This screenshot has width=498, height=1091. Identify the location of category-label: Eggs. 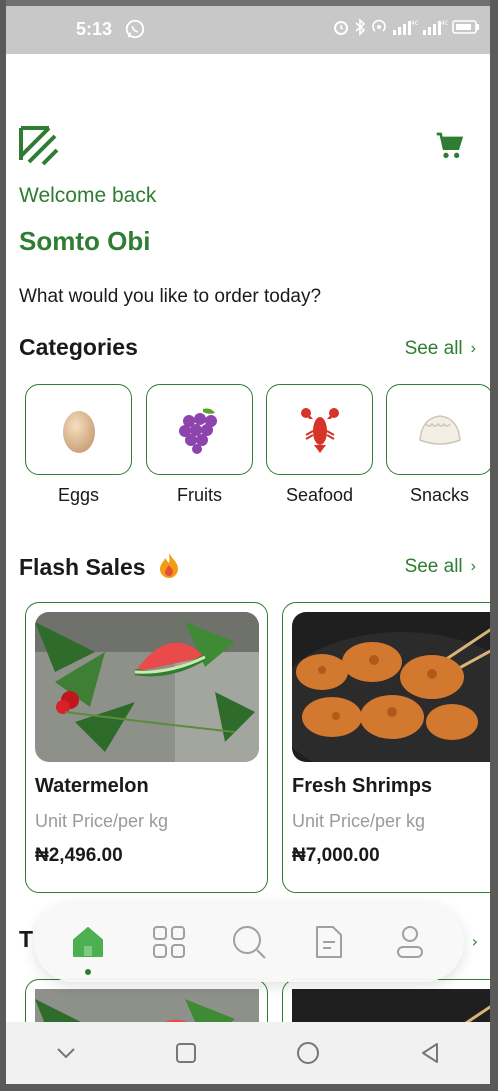
(78, 495).